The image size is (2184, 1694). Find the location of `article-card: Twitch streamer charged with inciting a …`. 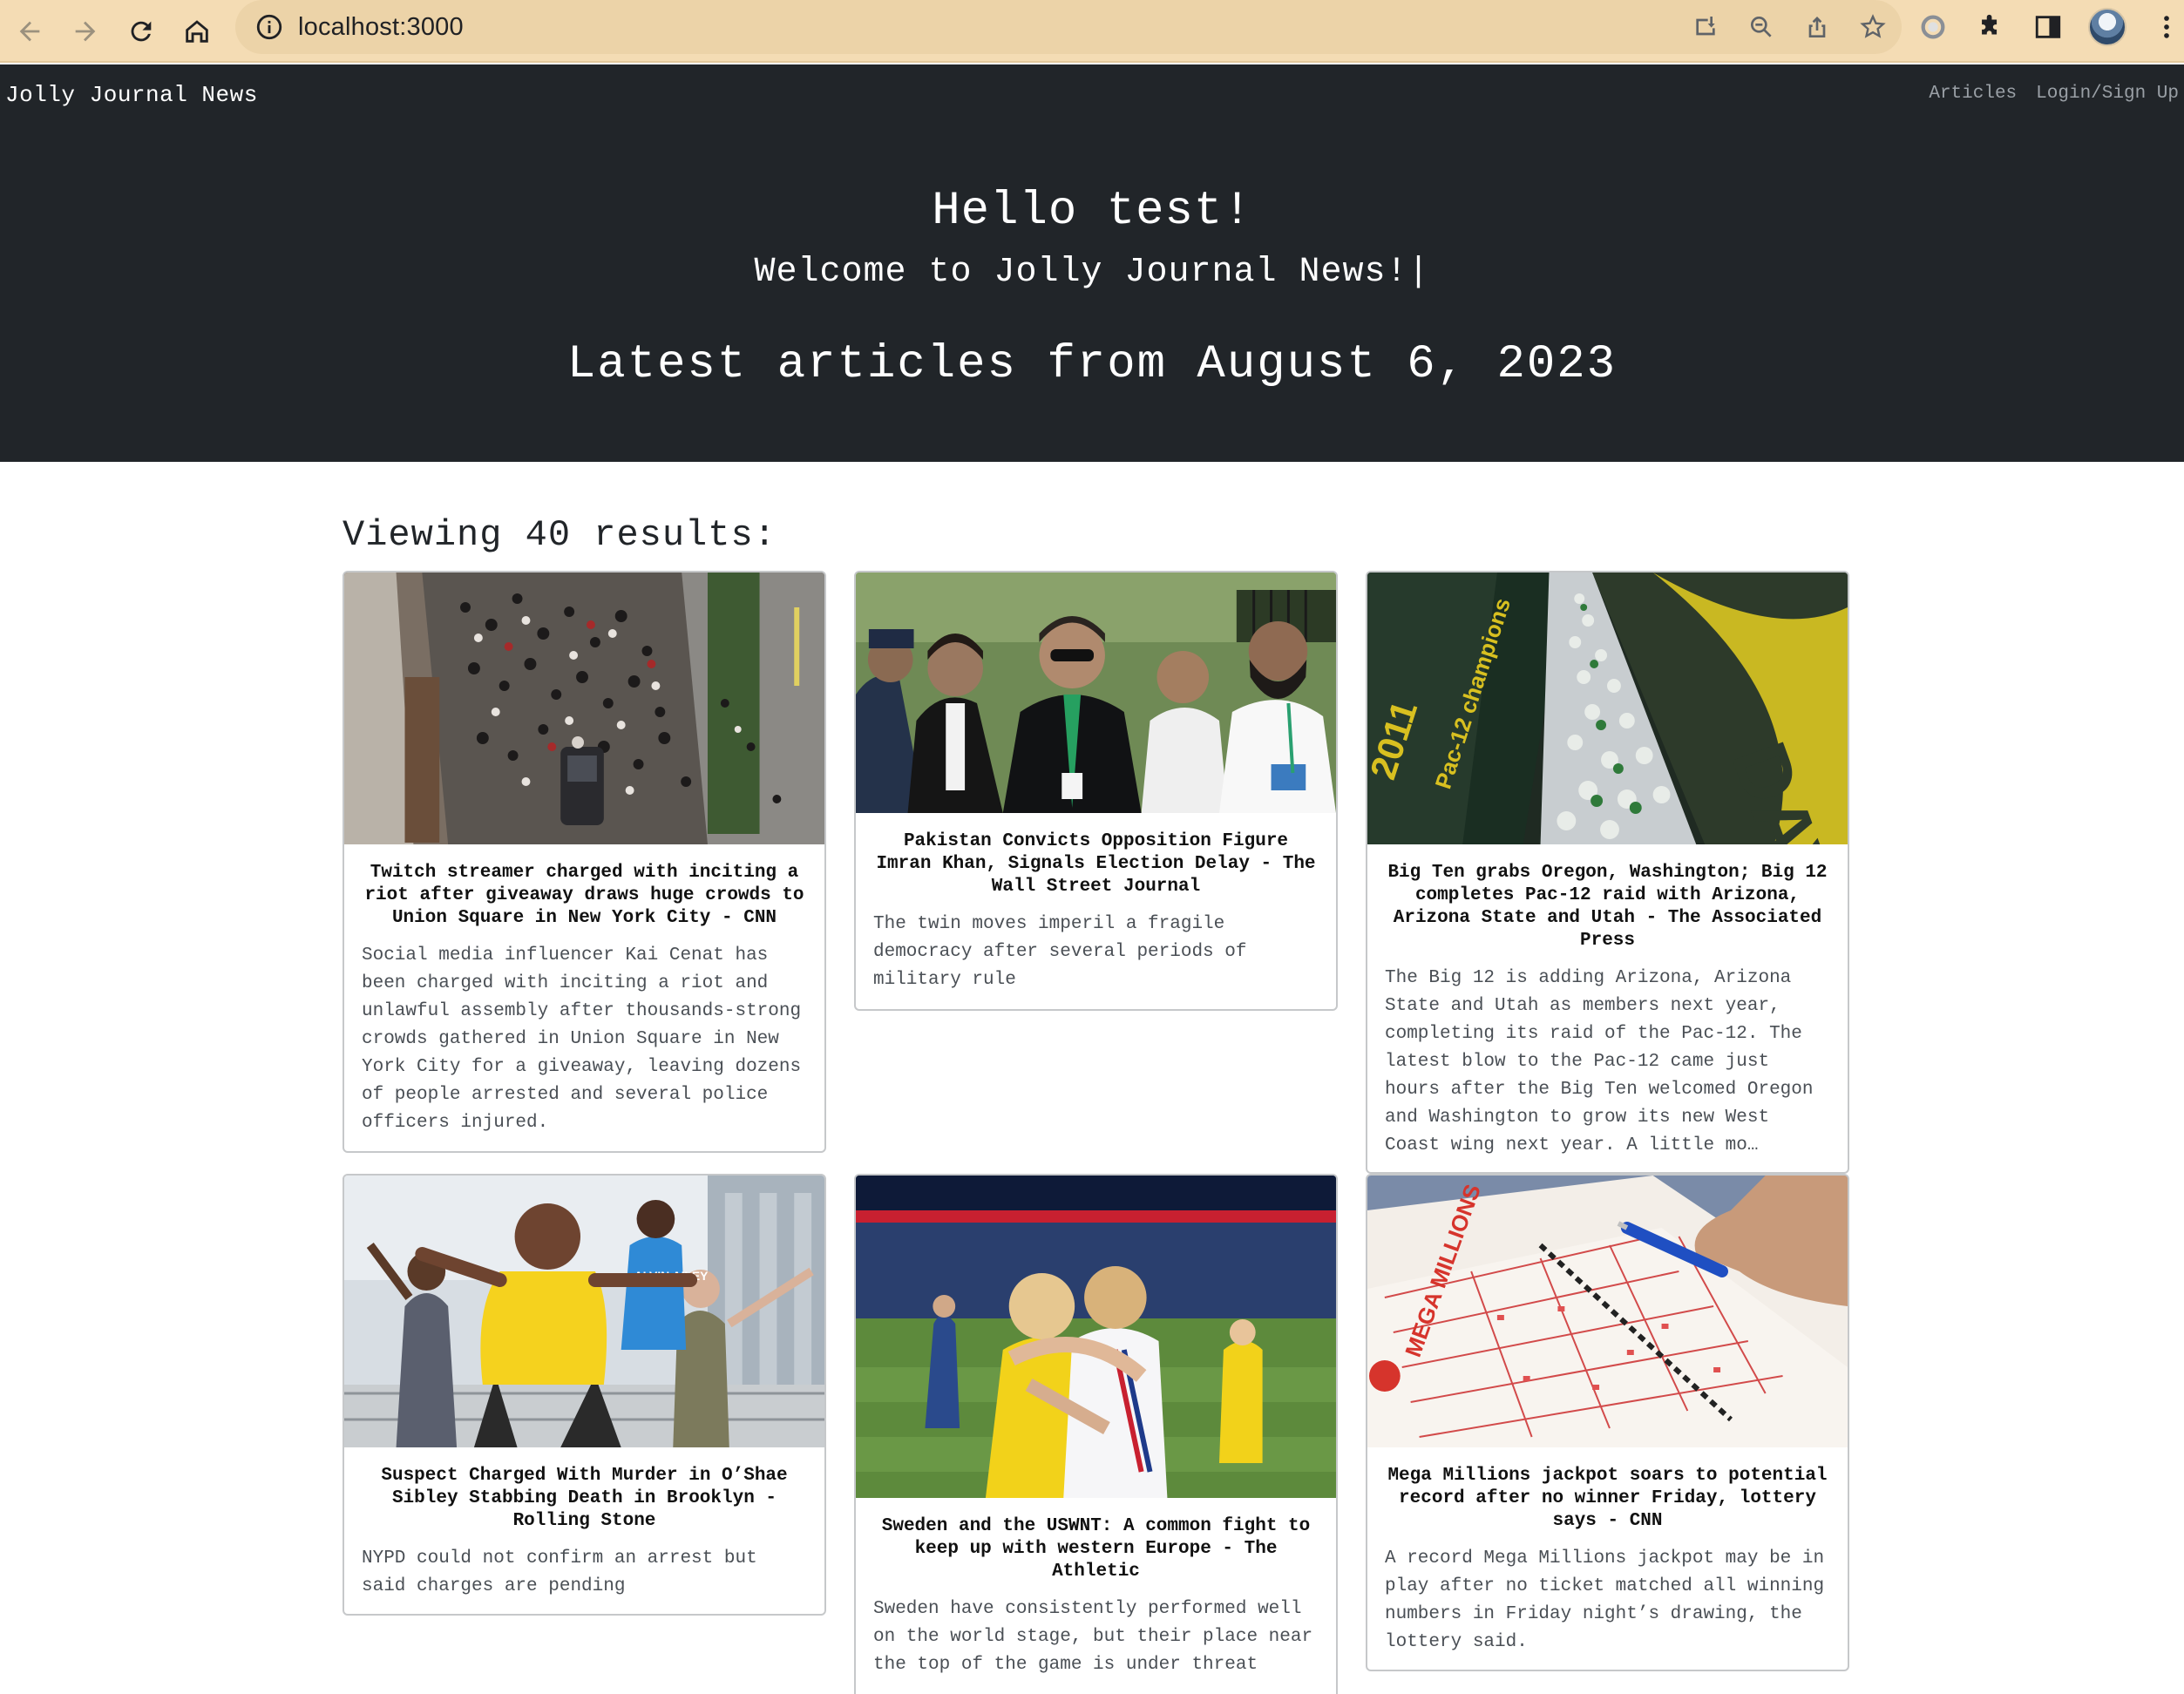

article-card: Twitch streamer charged with inciting a … is located at coordinates (584, 862).